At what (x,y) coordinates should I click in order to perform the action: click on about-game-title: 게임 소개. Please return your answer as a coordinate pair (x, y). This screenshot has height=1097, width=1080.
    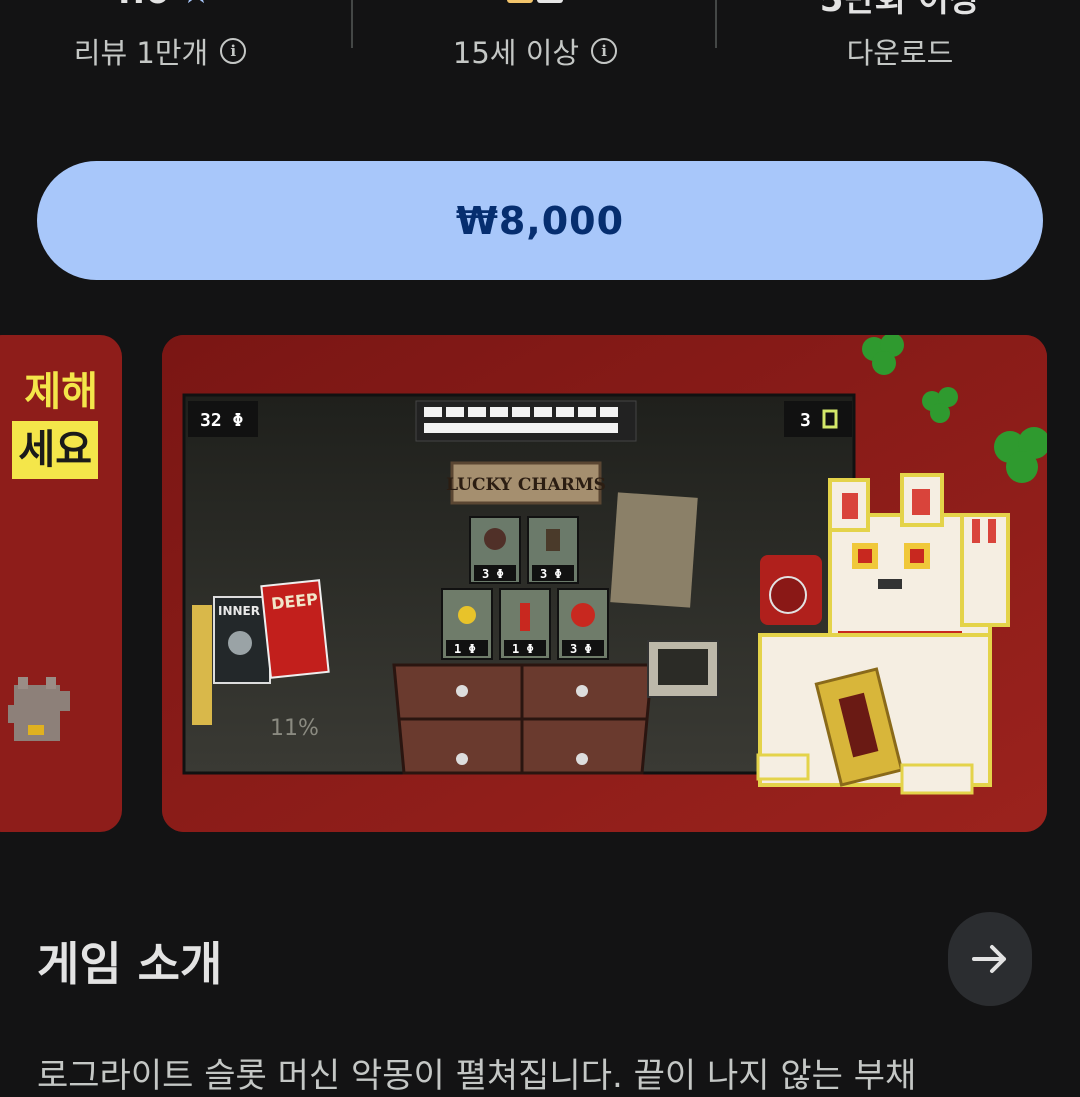
    Looking at the image, I should click on (130, 964).